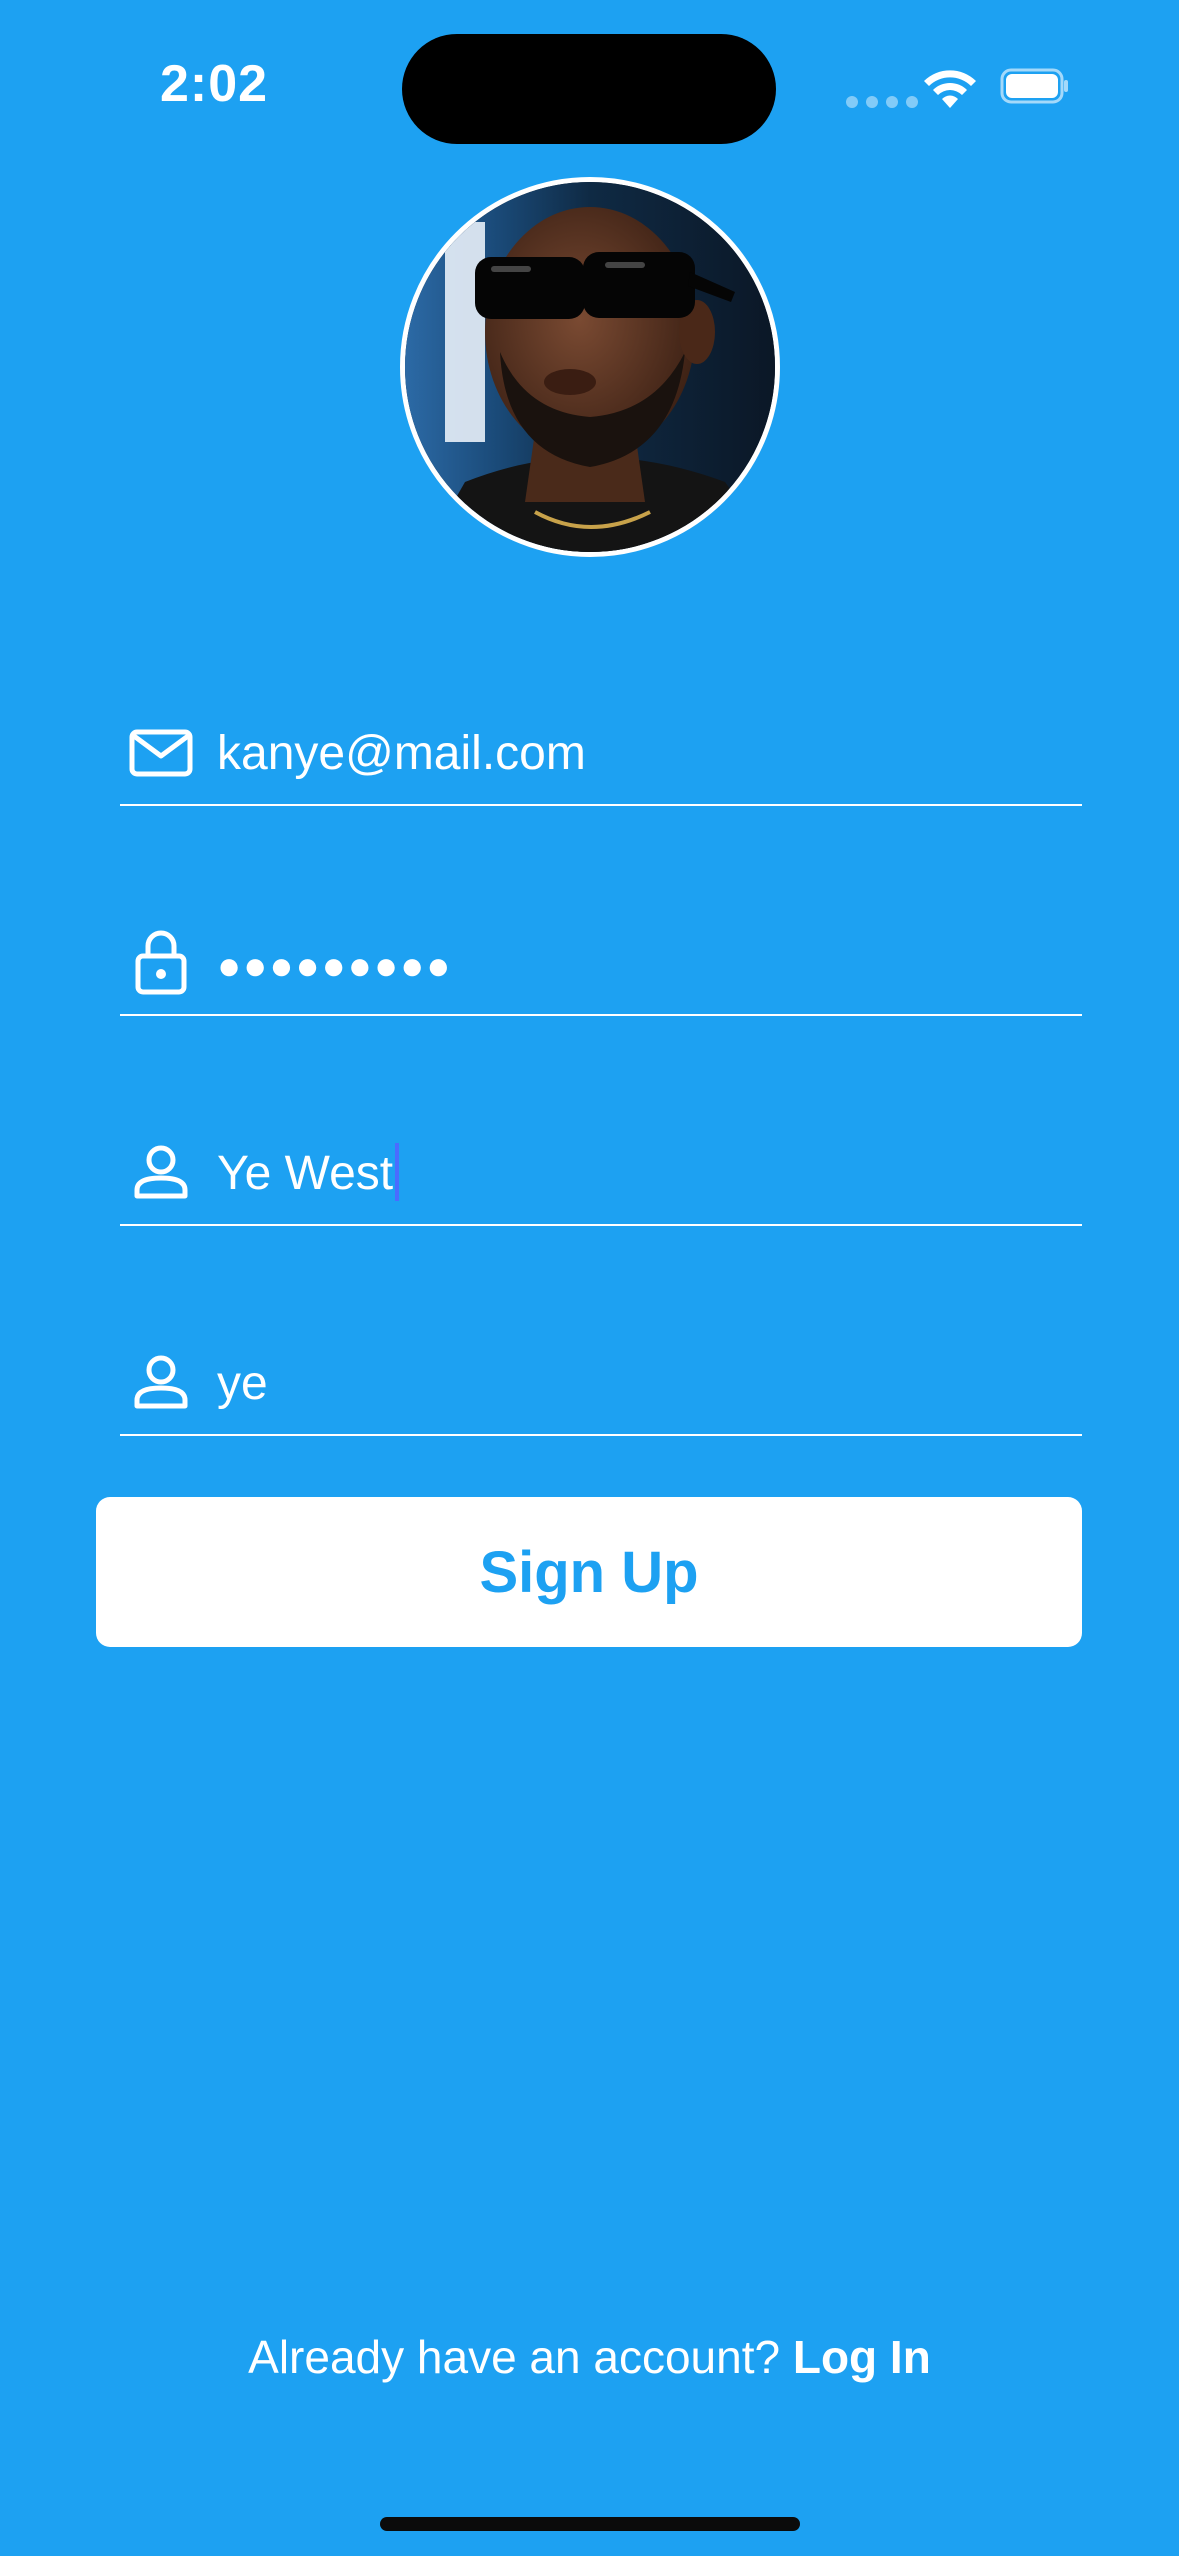  I want to click on fullname-field: Ye West, so click(601, 1171).